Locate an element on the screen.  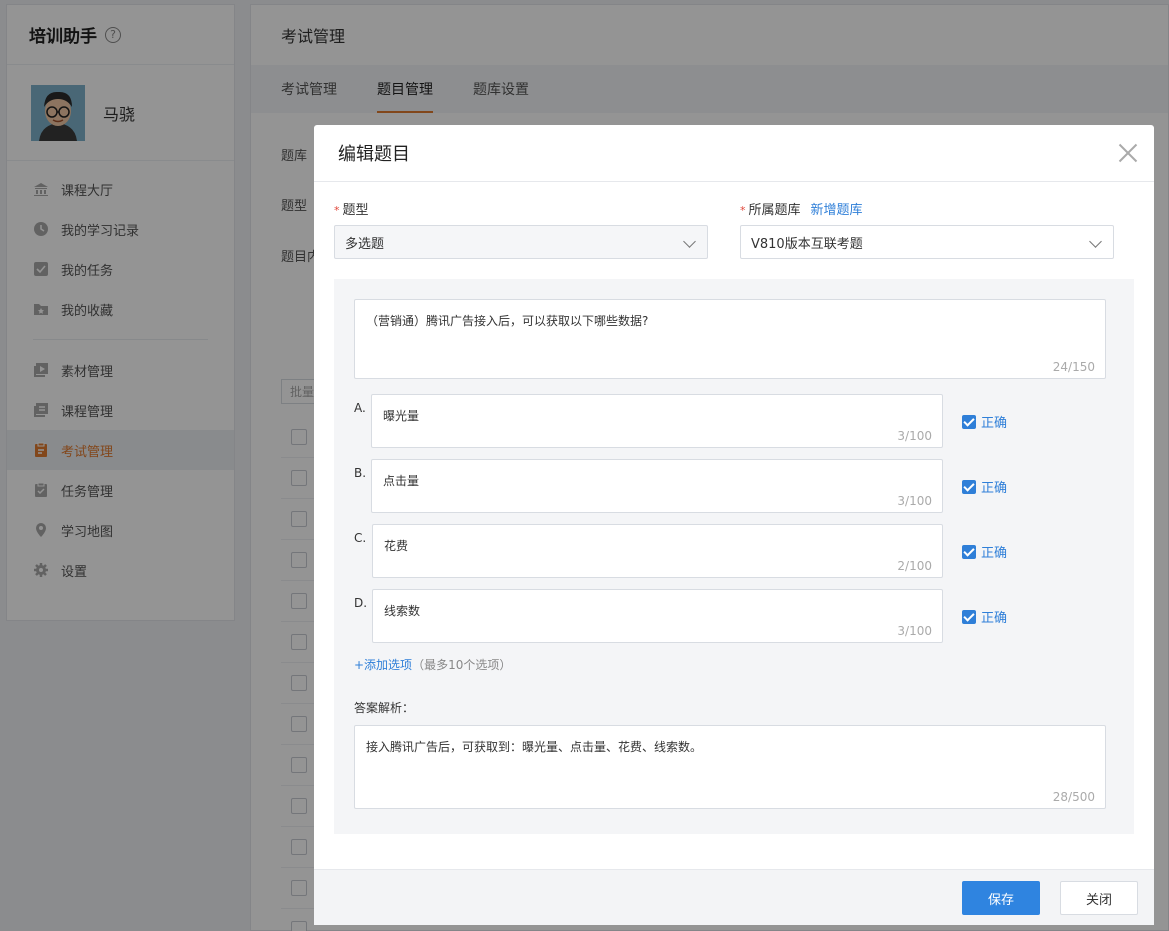
correct-checkbox-a: 正确 is located at coordinates (984, 421).